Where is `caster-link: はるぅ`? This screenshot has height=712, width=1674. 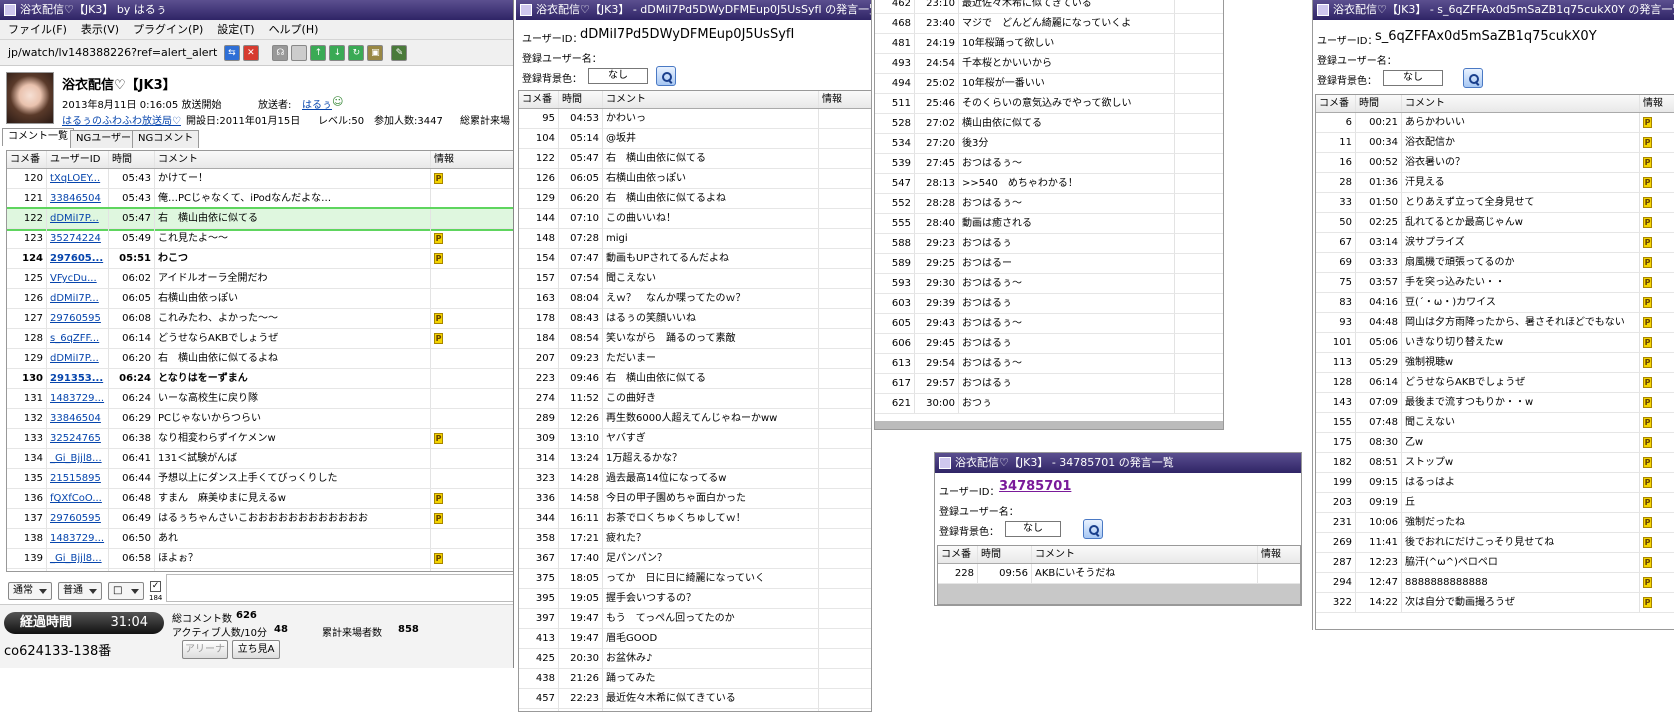
caster-link: はるぅ is located at coordinates (317, 103).